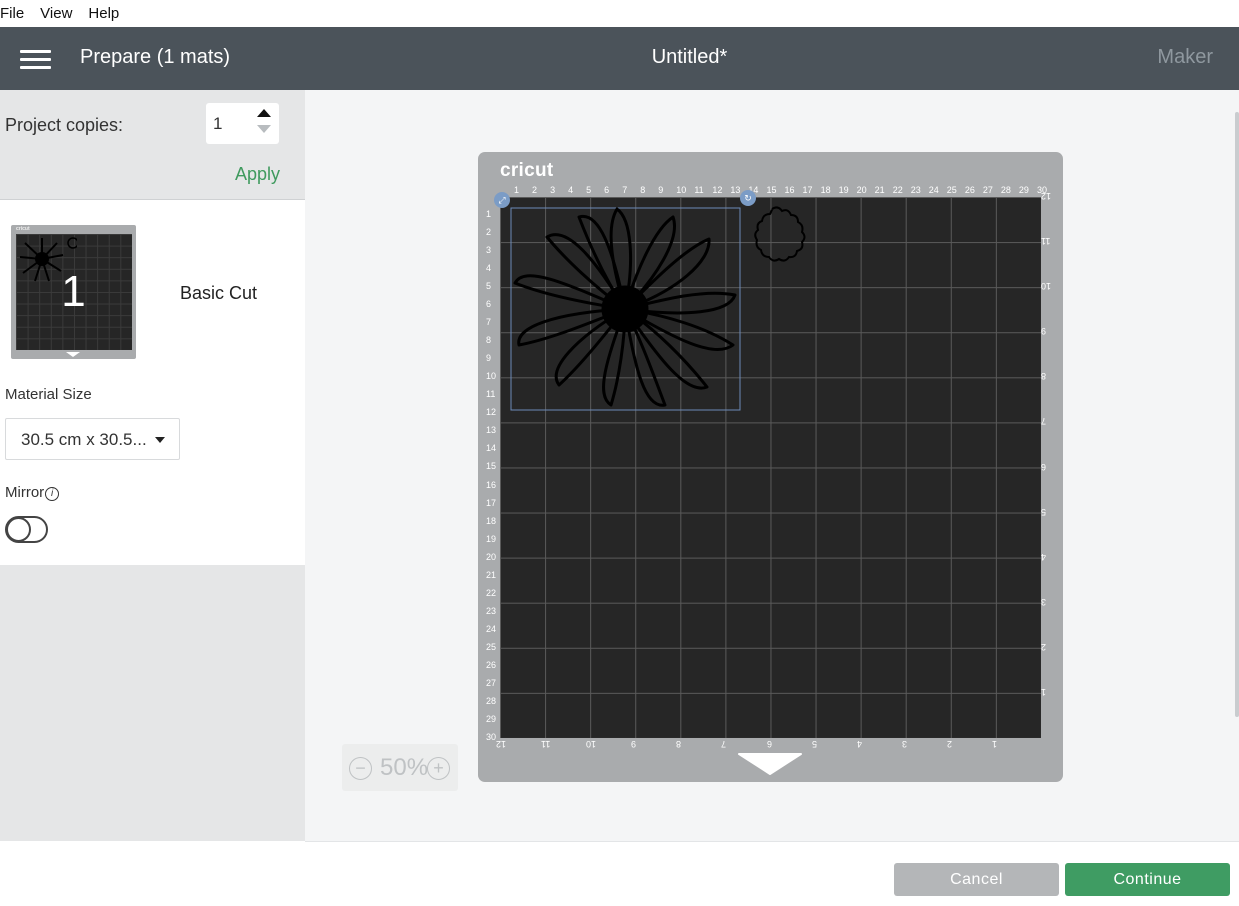 The image size is (1239, 906). What do you see at coordinates (607, 190) in the screenshot?
I see `ruler-top-tick: 6` at bounding box center [607, 190].